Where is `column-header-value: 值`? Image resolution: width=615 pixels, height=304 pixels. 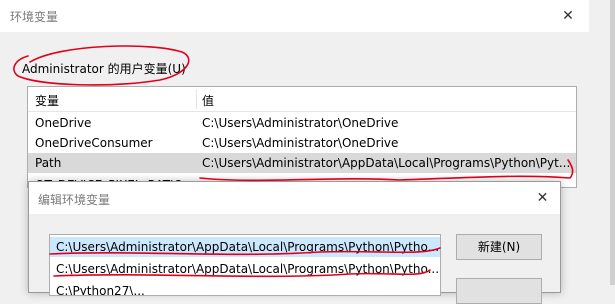
column-header-value: 值 is located at coordinates (208, 100).